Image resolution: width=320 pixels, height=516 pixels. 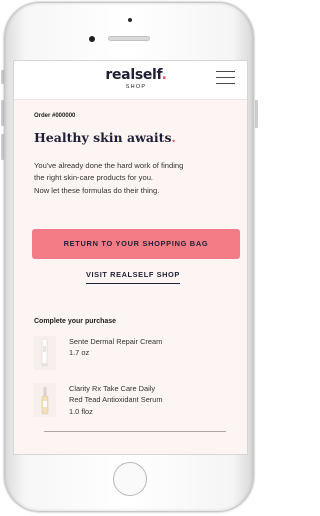 What do you see at coordinates (134, 354) in the screenshot?
I see `product-item: Sente Dermal Repair Cream 1.7 oz` at bounding box center [134, 354].